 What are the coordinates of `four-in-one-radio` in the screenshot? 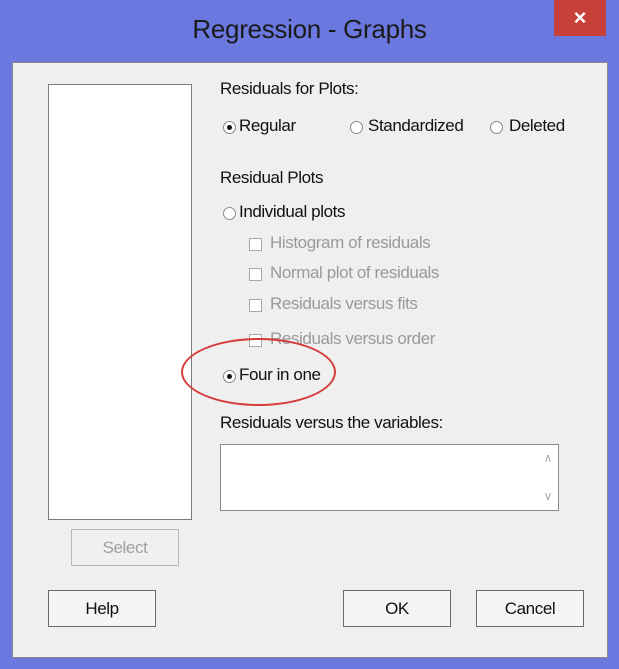 It's located at (229, 376).